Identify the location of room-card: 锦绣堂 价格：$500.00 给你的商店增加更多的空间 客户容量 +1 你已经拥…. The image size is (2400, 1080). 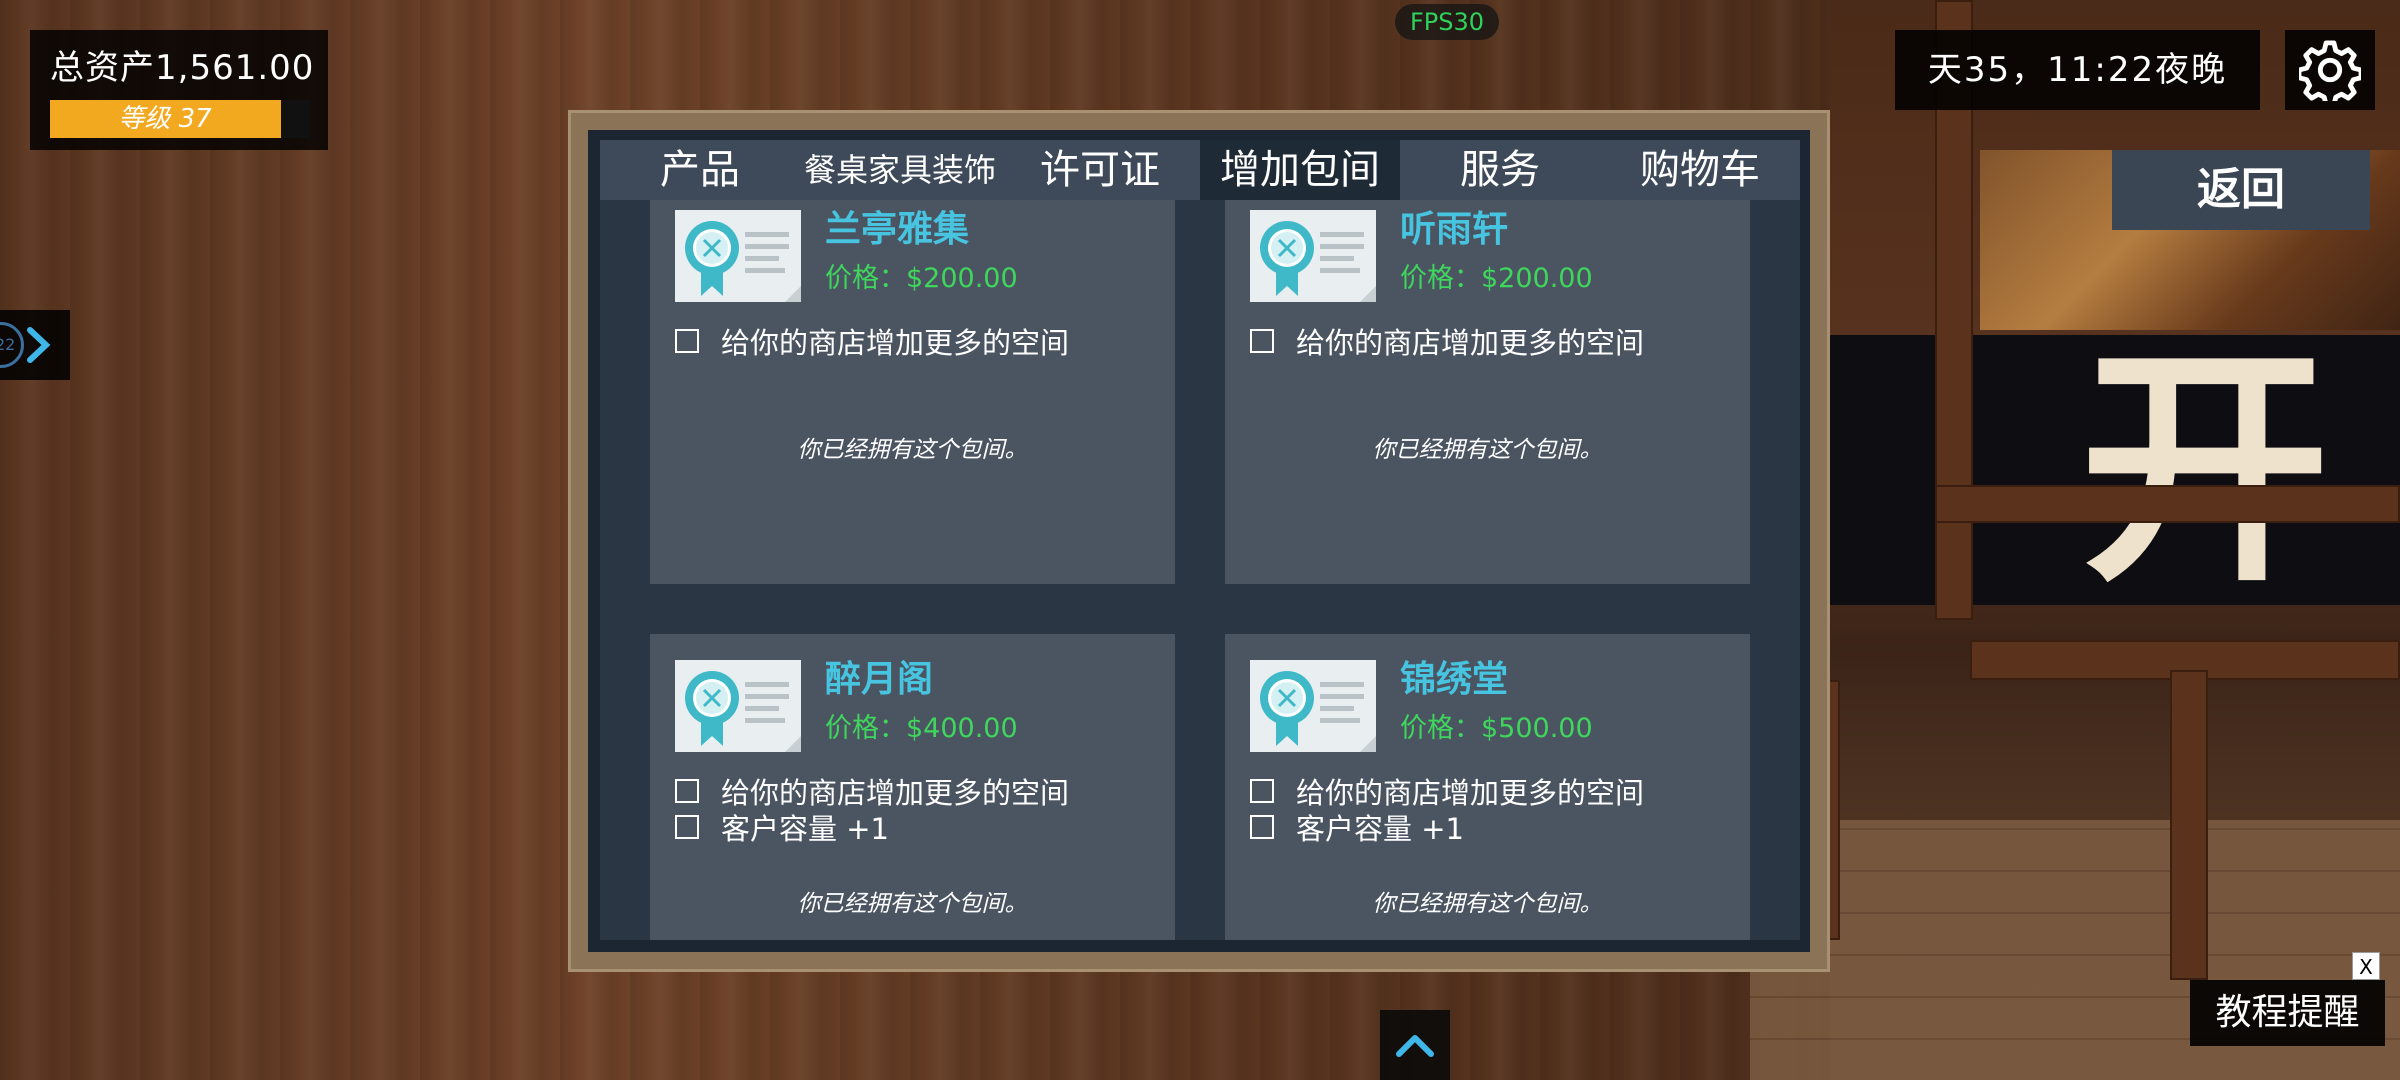
(1487, 787).